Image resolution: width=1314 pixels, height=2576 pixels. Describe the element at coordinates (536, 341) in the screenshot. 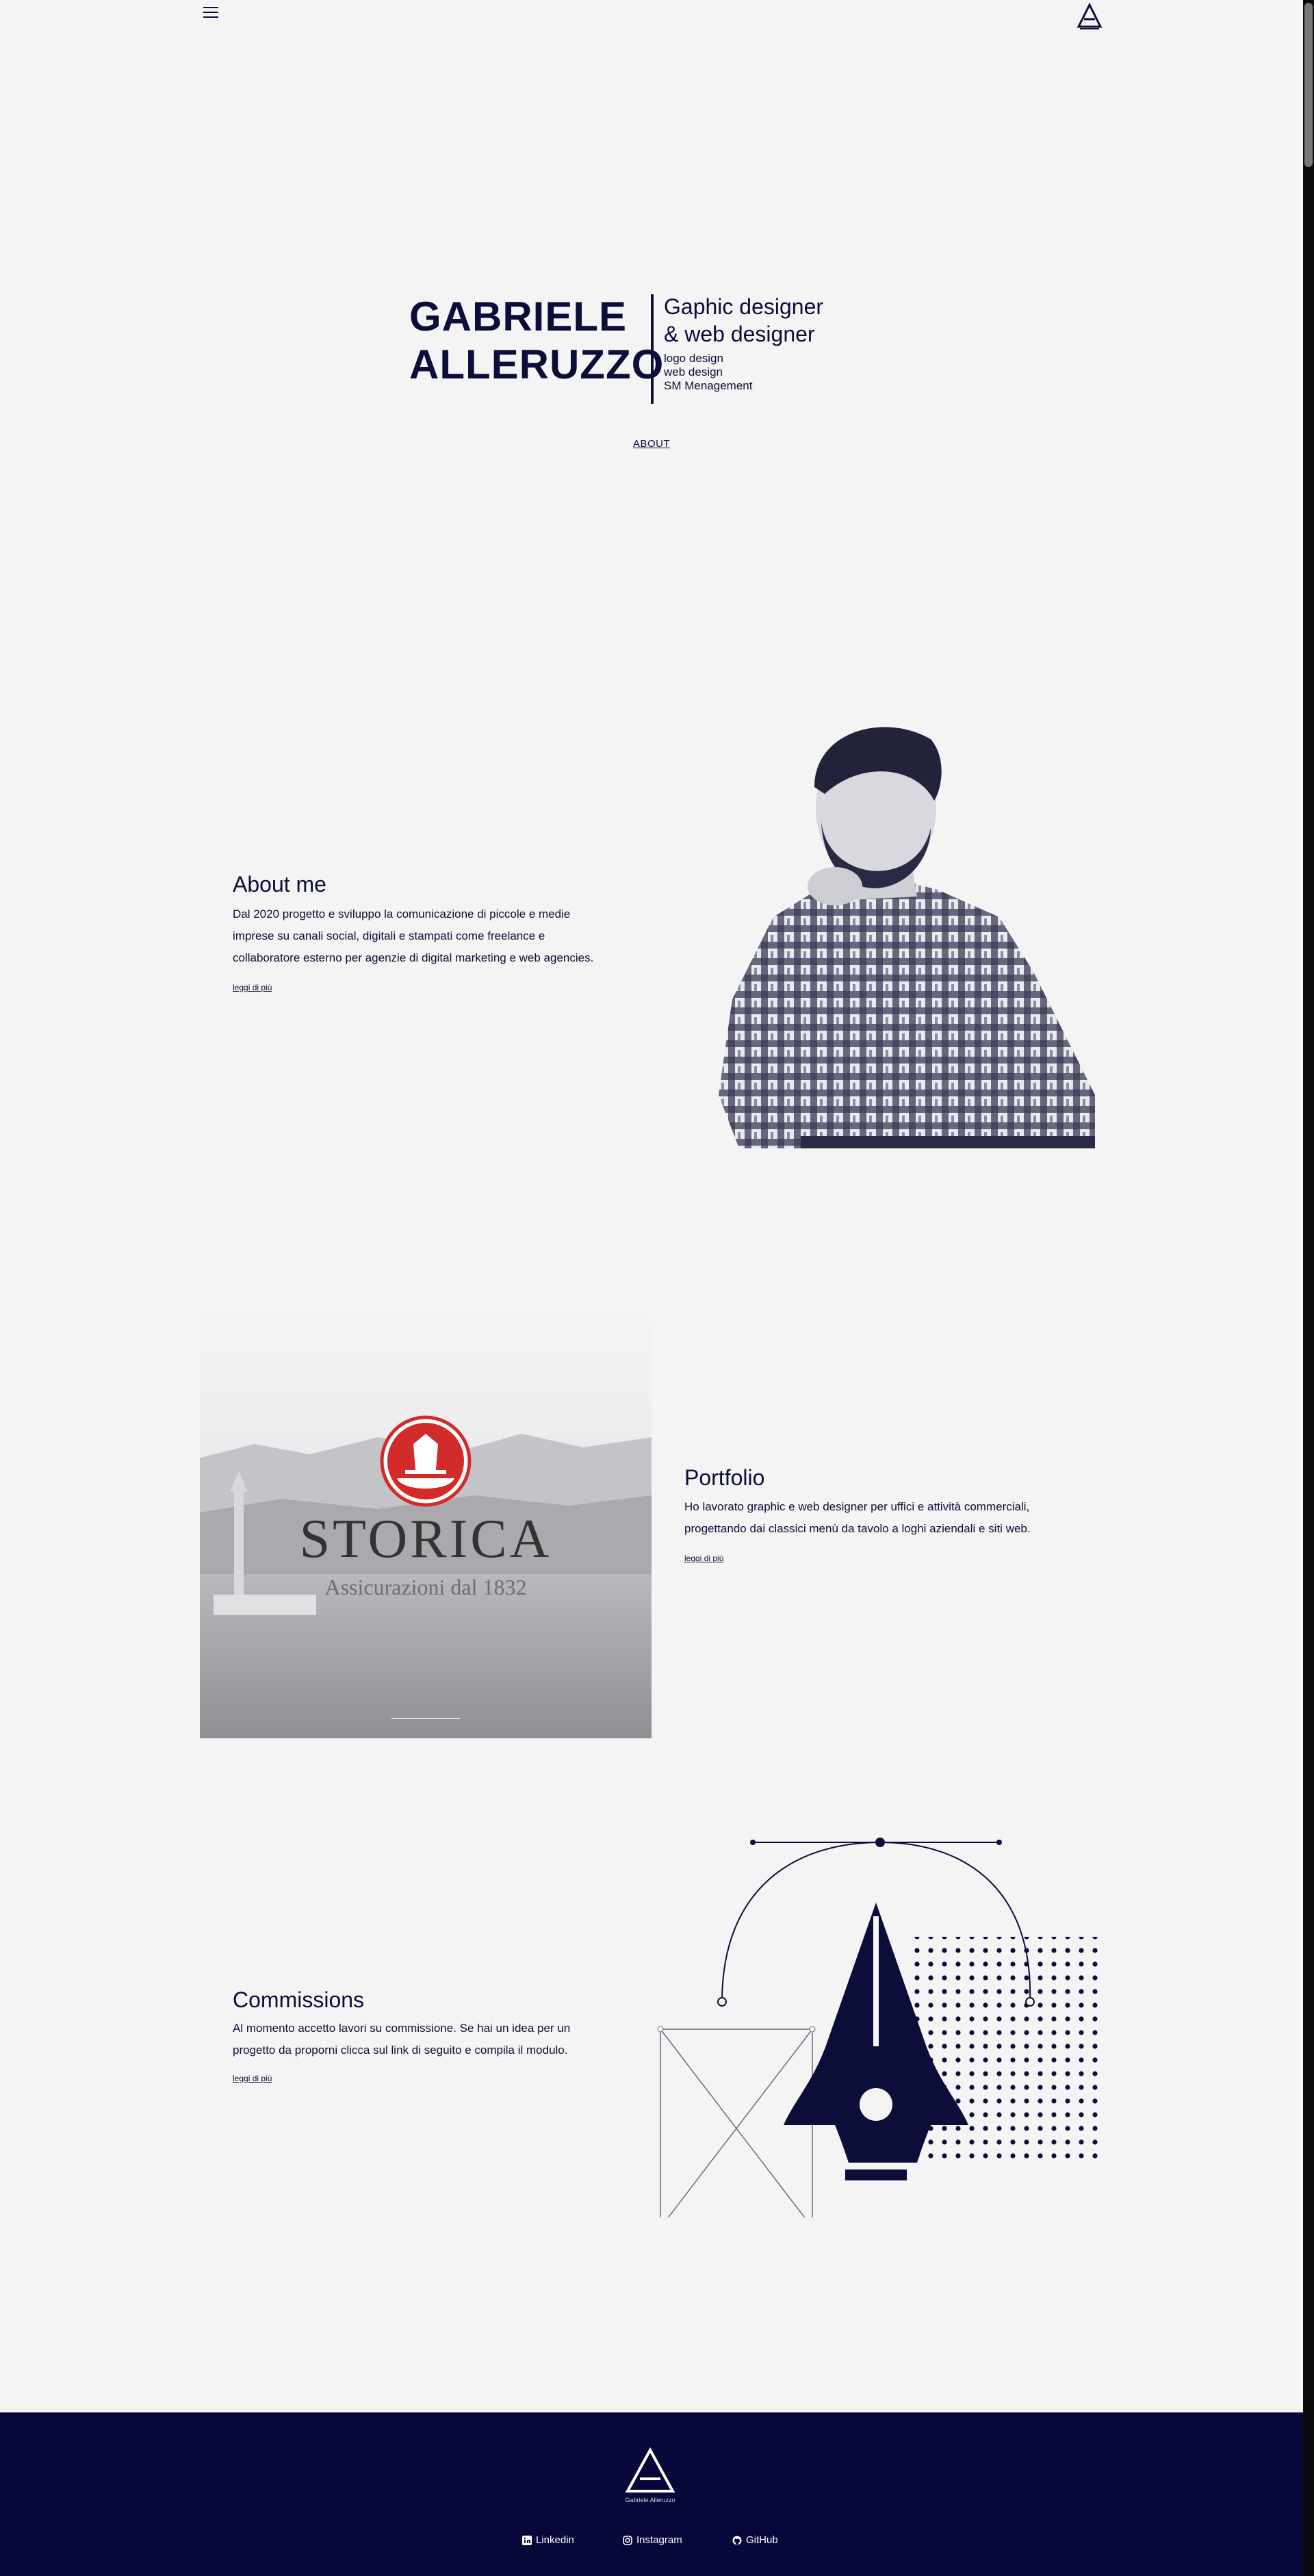

I see `hero-name: GABRIELE ALLERUZZO` at that location.